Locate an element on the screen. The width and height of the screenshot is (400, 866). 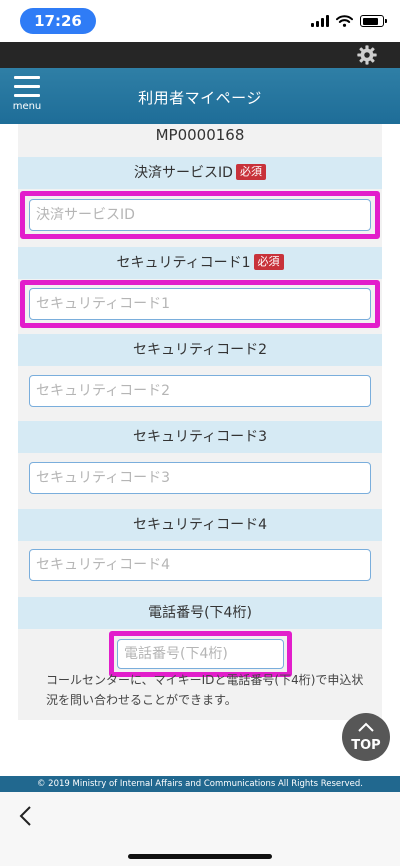
user-id: MP0000168 is located at coordinates (200, 135).